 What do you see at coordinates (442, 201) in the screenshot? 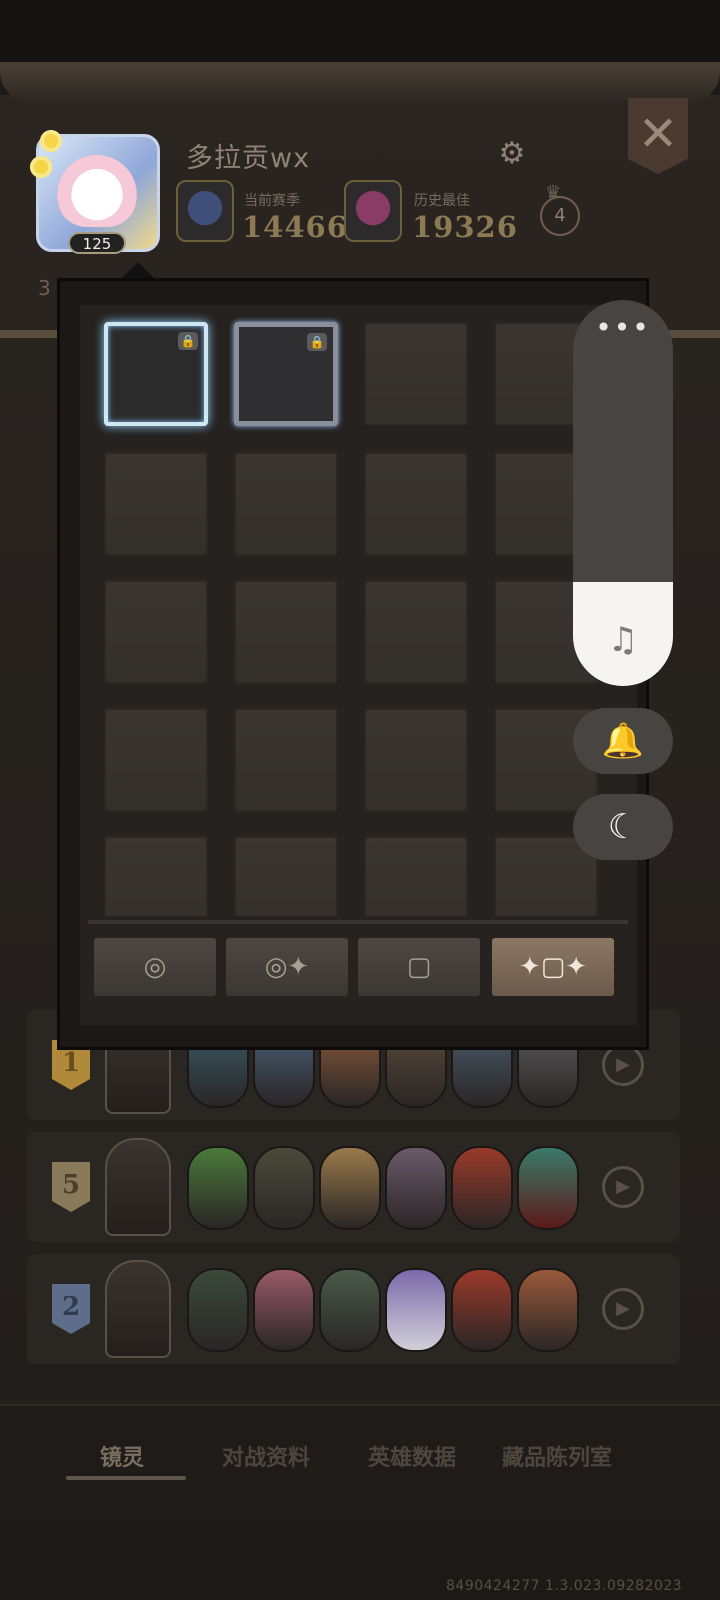
I see `best-label: 历史最佳` at bounding box center [442, 201].